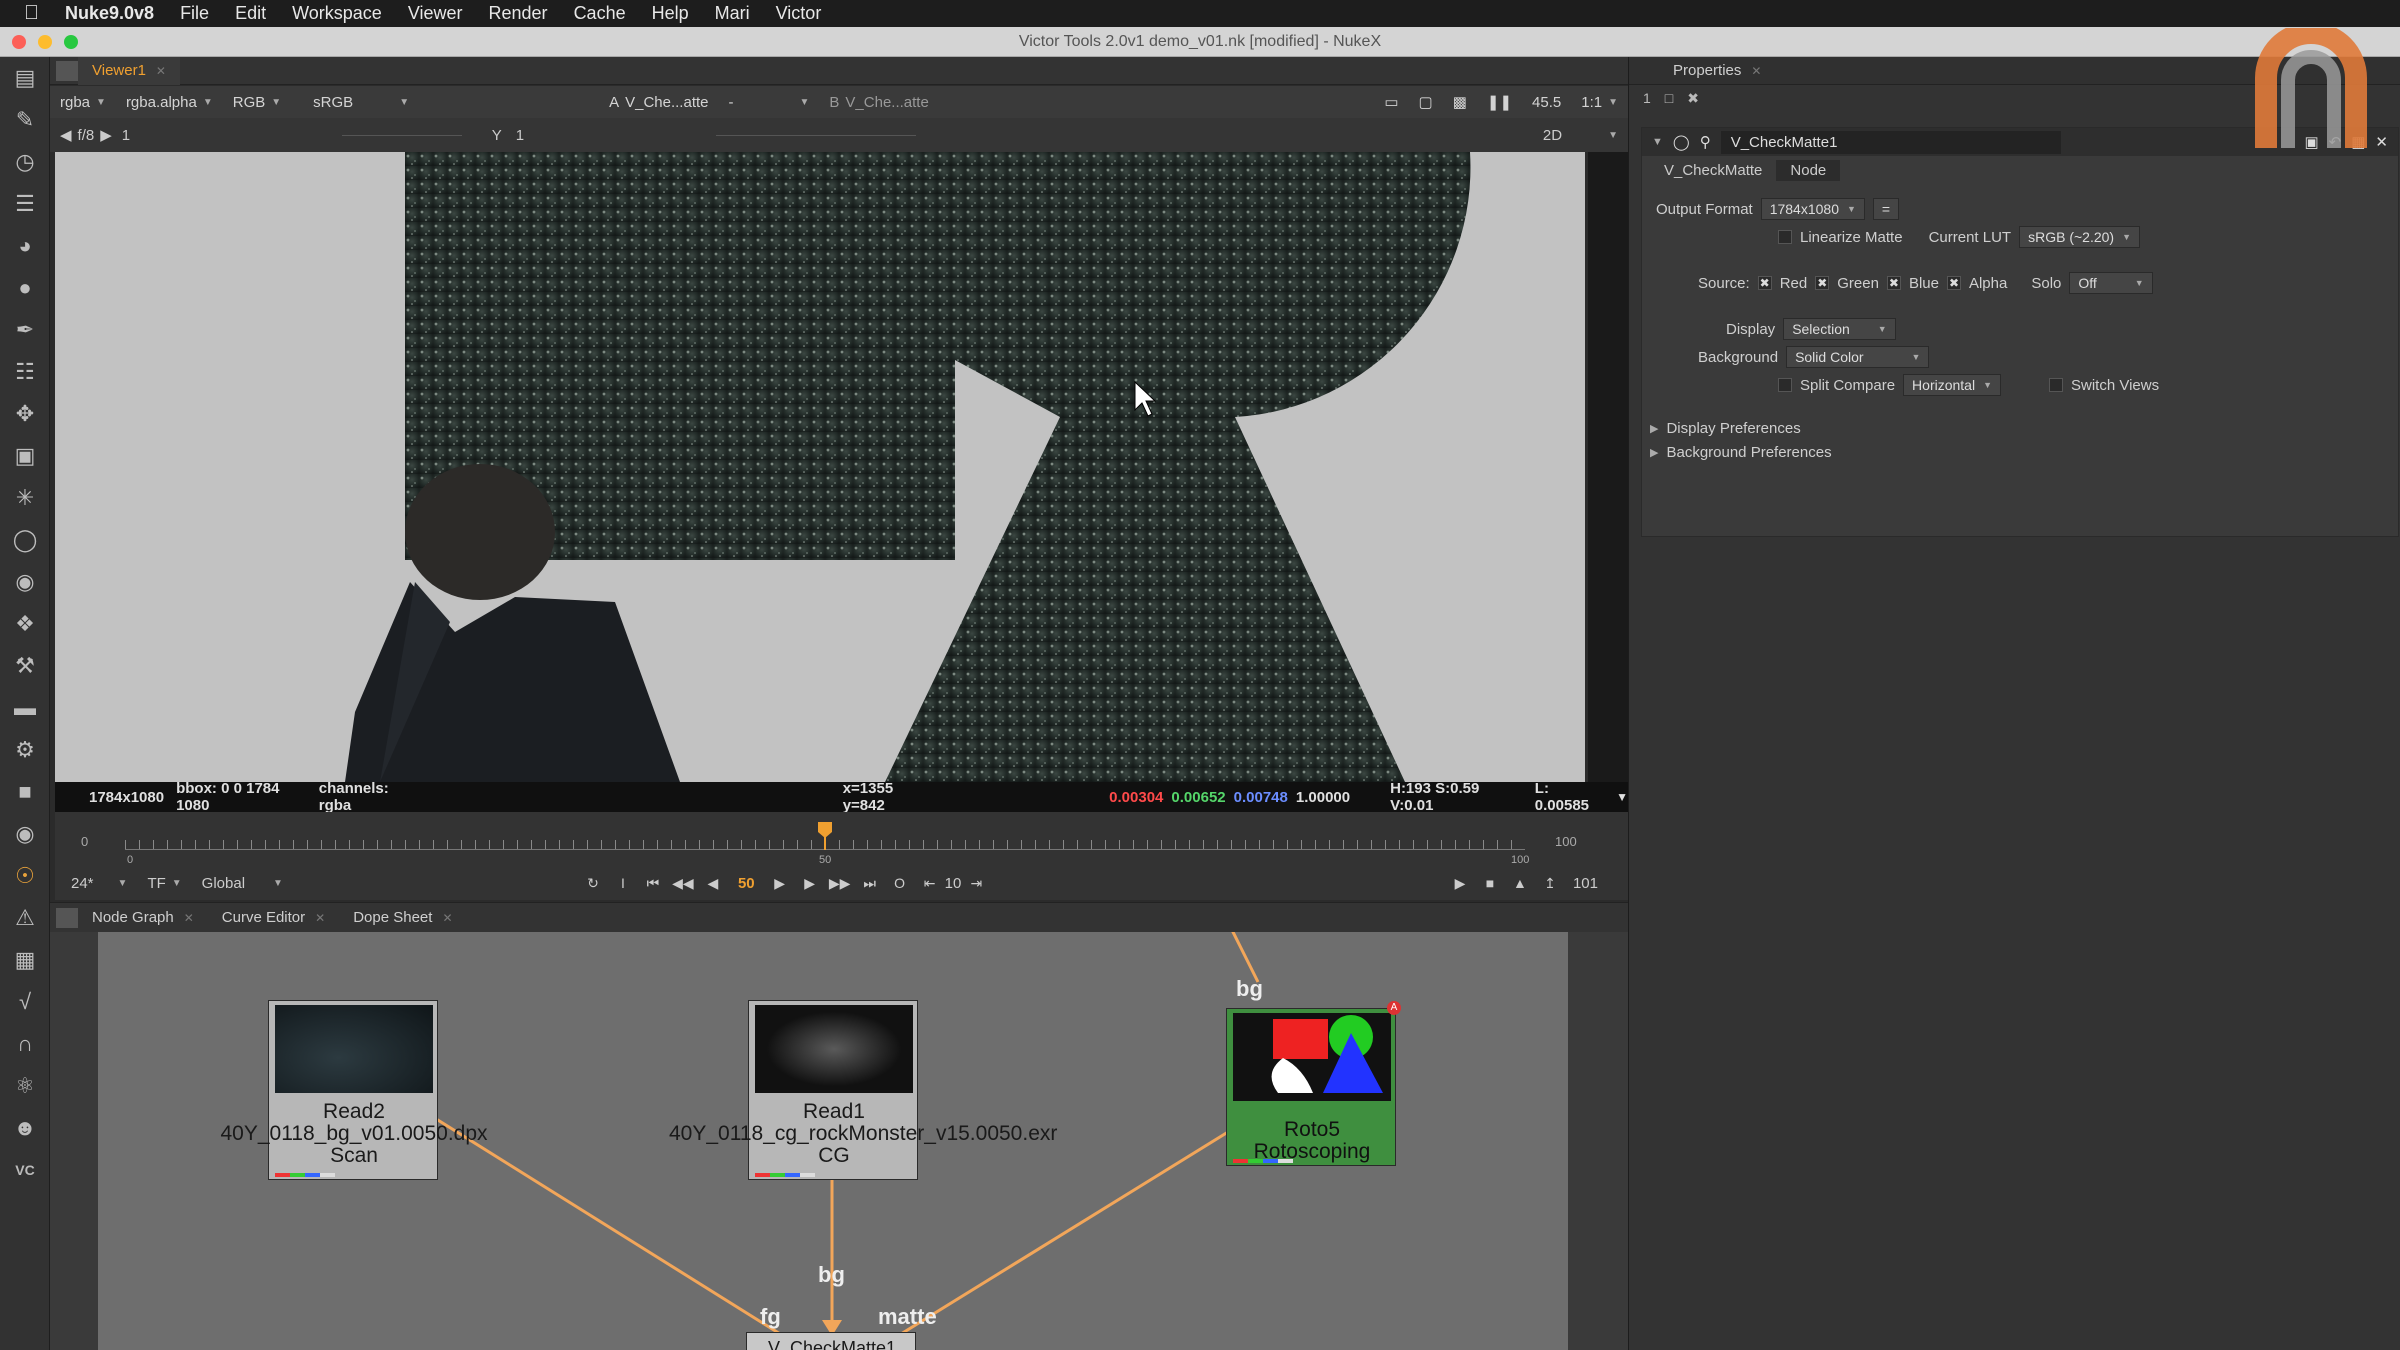 Image resolution: width=2400 pixels, height=1350 pixels. What do you see at coordinates (25, 204) in the screenshot?
I see `channel-tool-icon: ☰` at bounding box center [25, 204].